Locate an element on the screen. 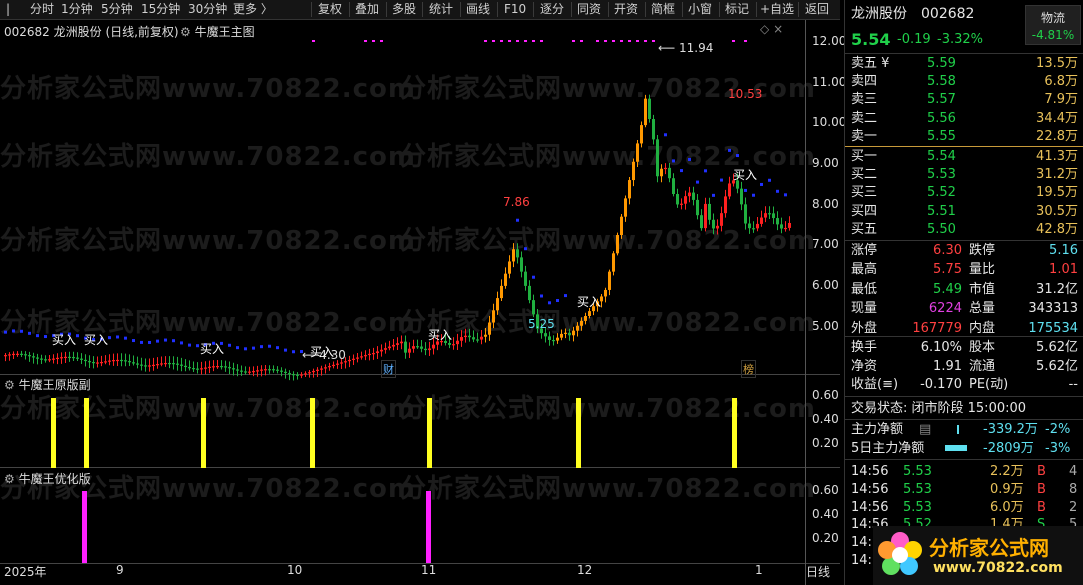 This screenshot has width=1083, height=585. ask-row: 卖二 5.56 34.4万 is located at coordinates (964, 118).